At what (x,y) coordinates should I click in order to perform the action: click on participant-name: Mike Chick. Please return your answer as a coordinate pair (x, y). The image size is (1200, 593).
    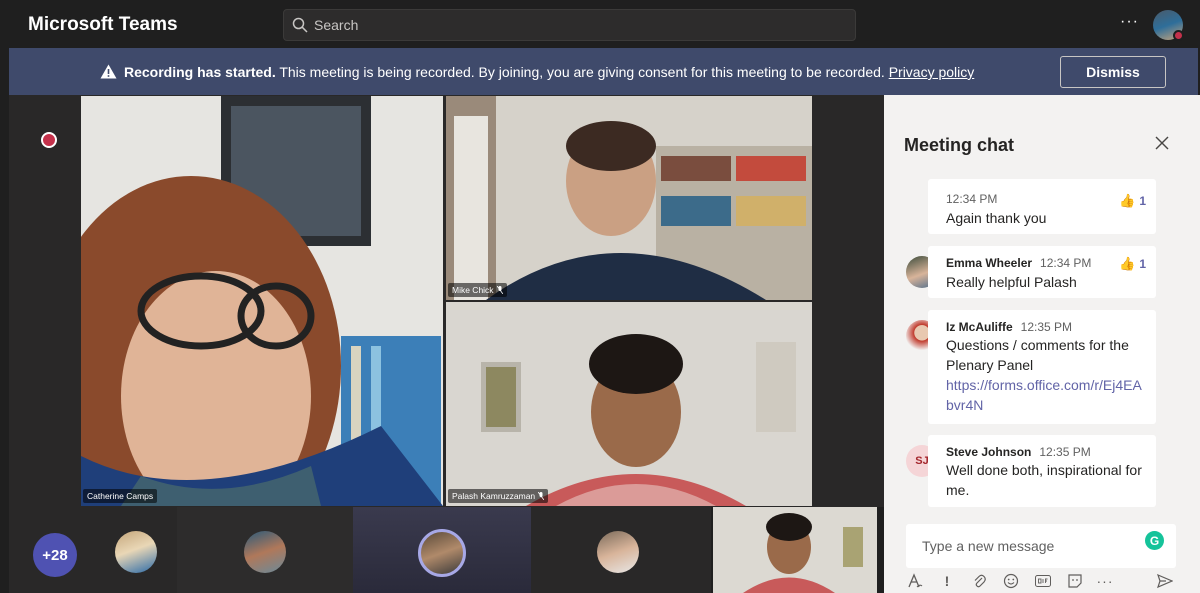
    Looking at the image, I should click on (473, 290).